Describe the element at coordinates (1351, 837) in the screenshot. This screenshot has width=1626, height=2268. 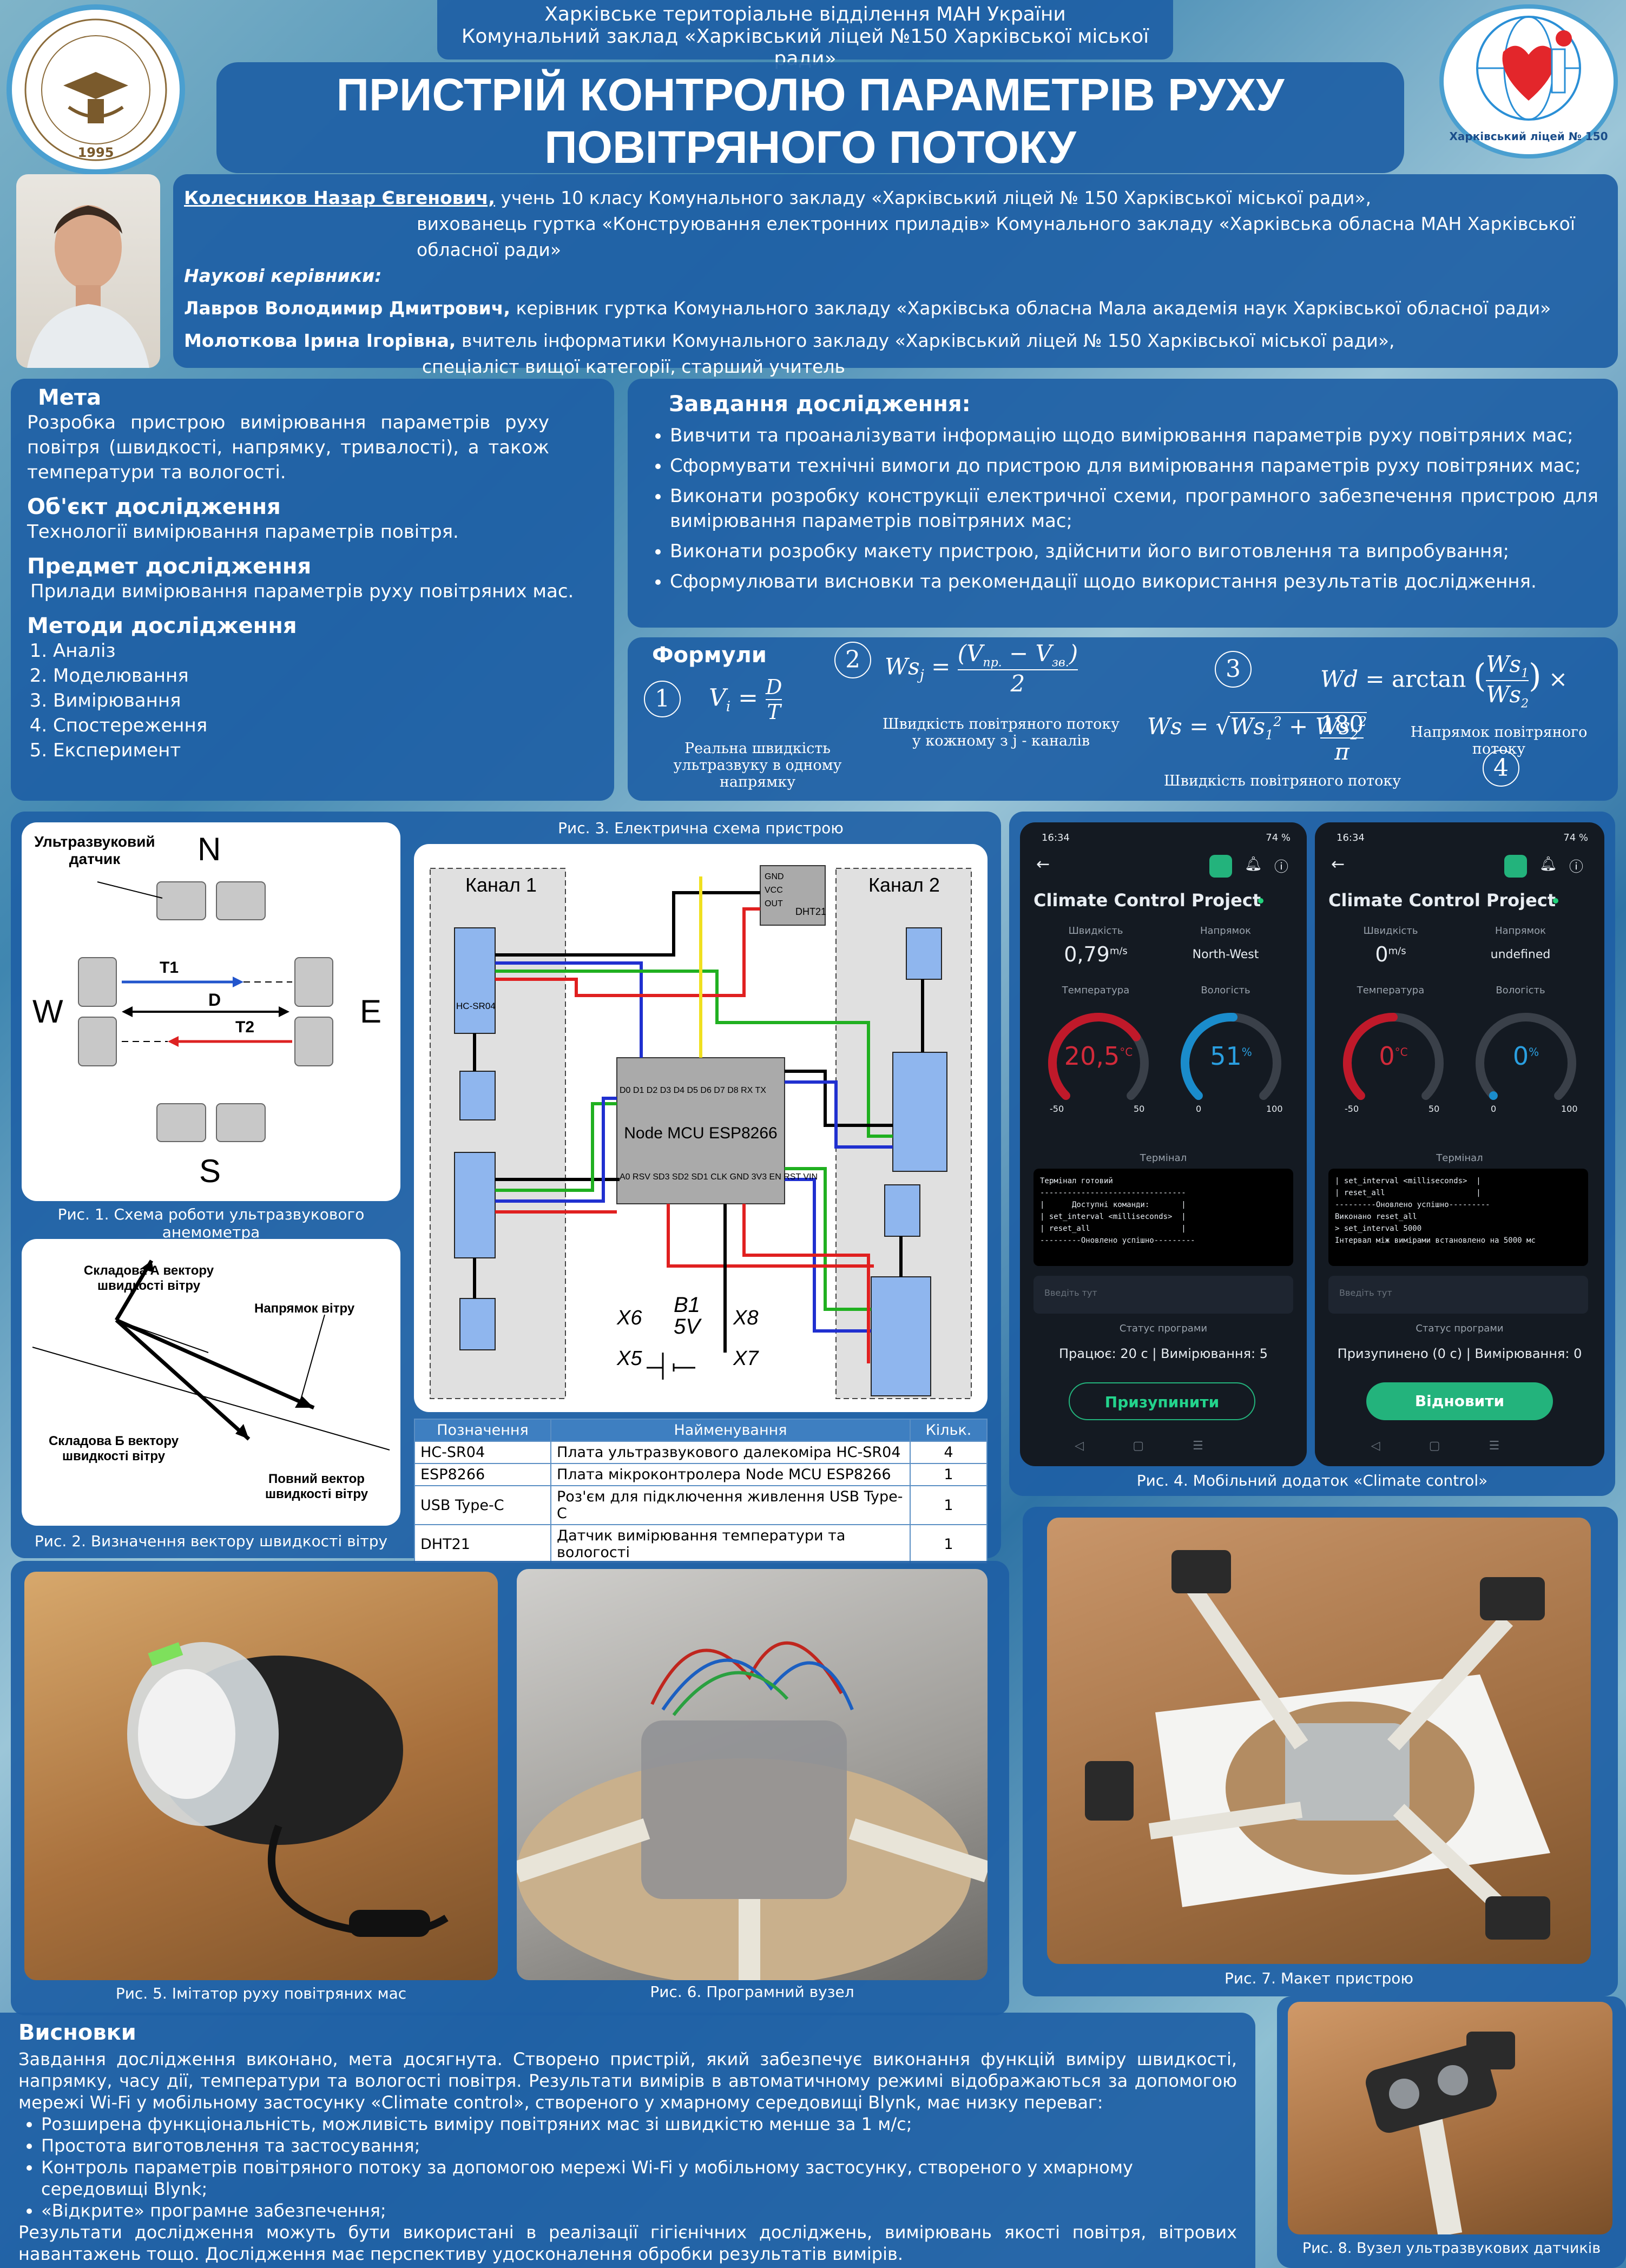
I see `status-time: 16:34` at that location.